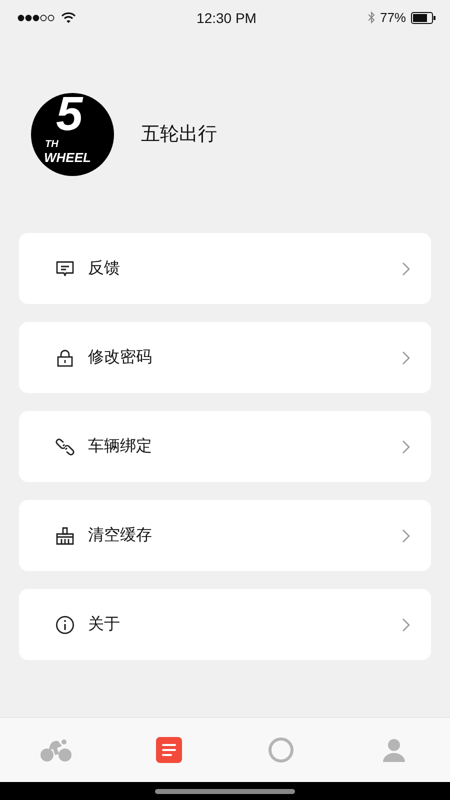 This screenshot has height=800, width=450. Describe the element at coordinates (371, 17) in the screenshot. I see `bluetooth-icon` at that location.